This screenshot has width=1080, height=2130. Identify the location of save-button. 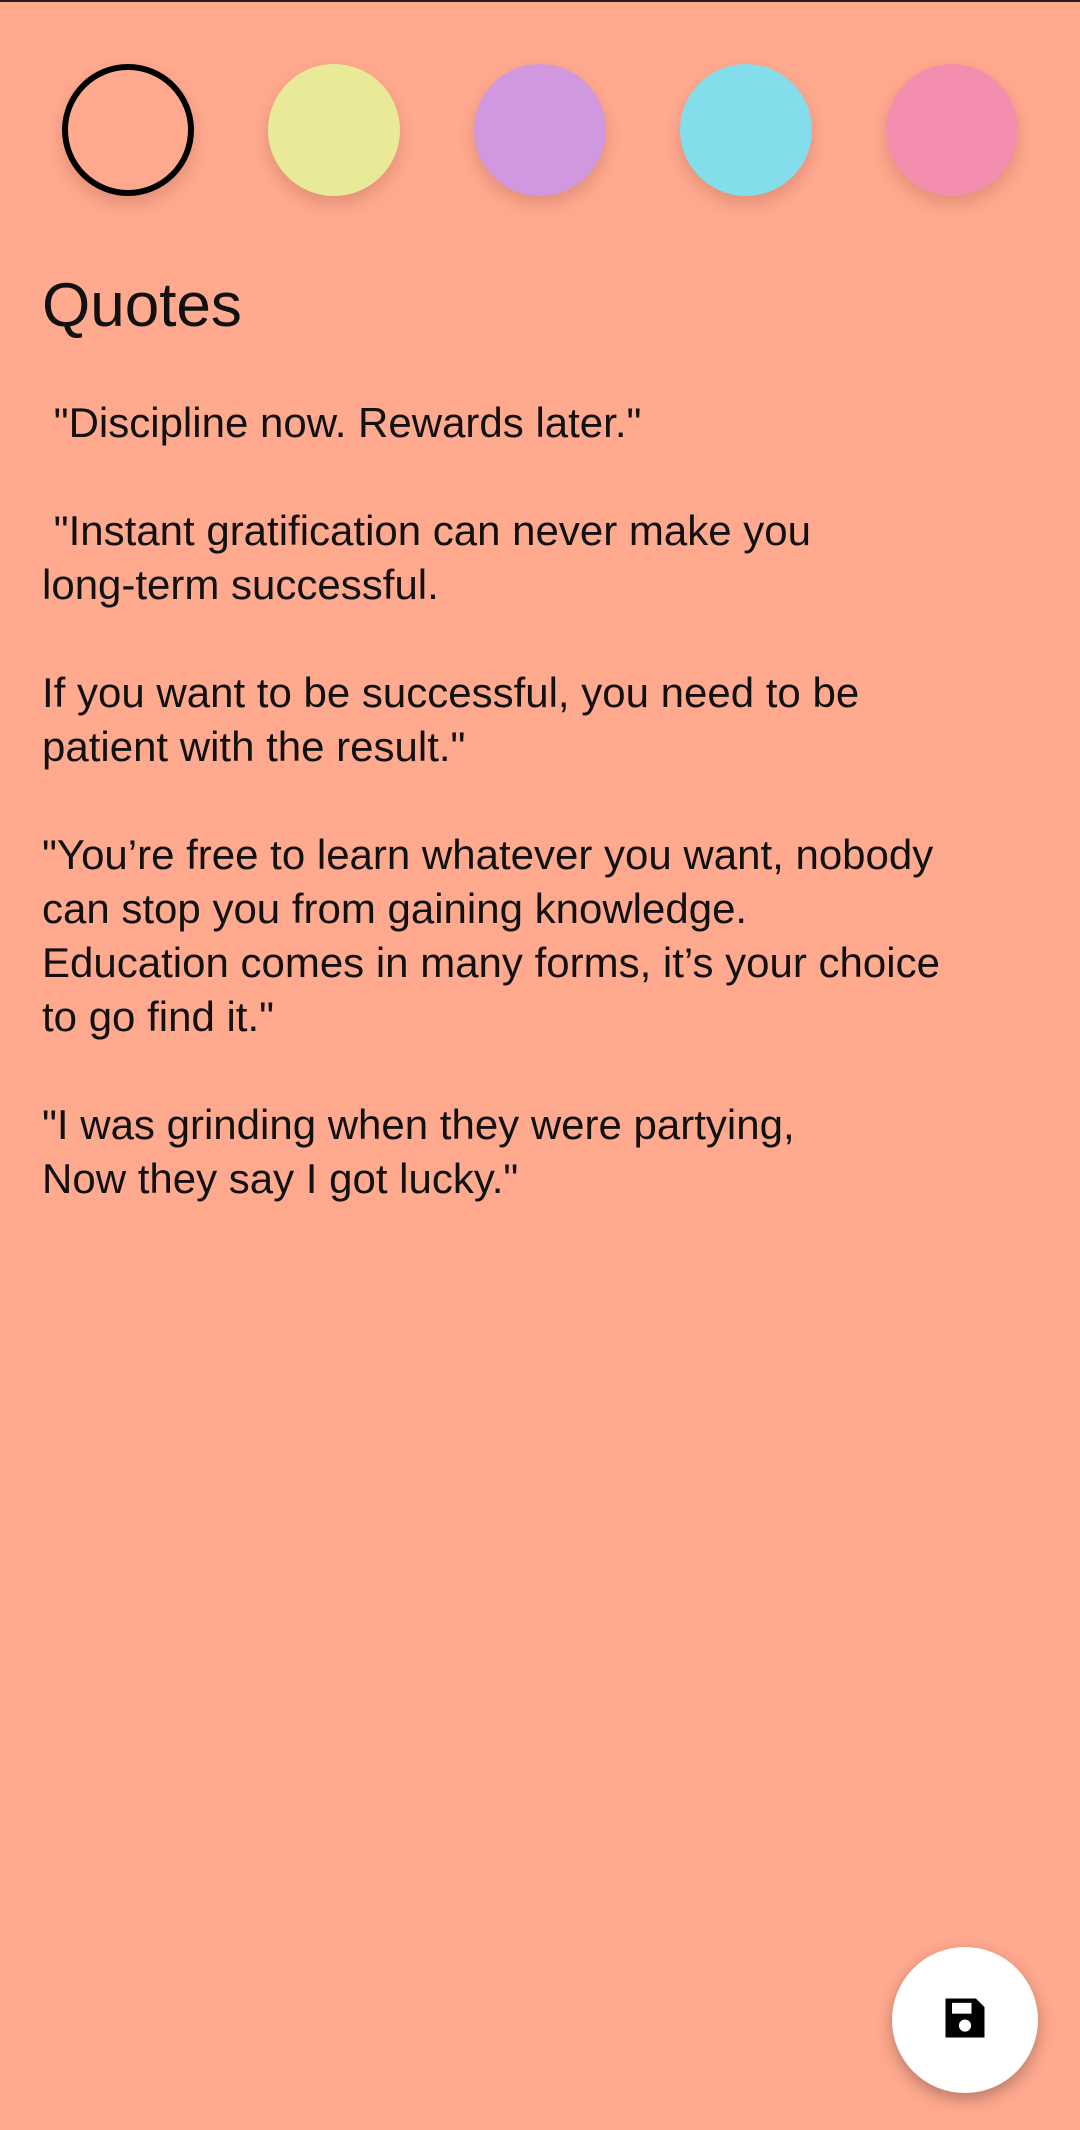
(965, 2020).